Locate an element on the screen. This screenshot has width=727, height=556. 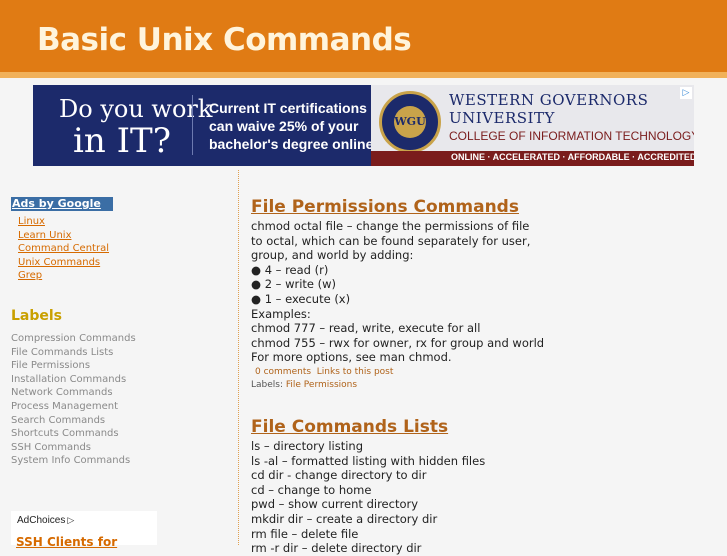
label-link-compression: Compression Commands is located at coordinates (73, 339).